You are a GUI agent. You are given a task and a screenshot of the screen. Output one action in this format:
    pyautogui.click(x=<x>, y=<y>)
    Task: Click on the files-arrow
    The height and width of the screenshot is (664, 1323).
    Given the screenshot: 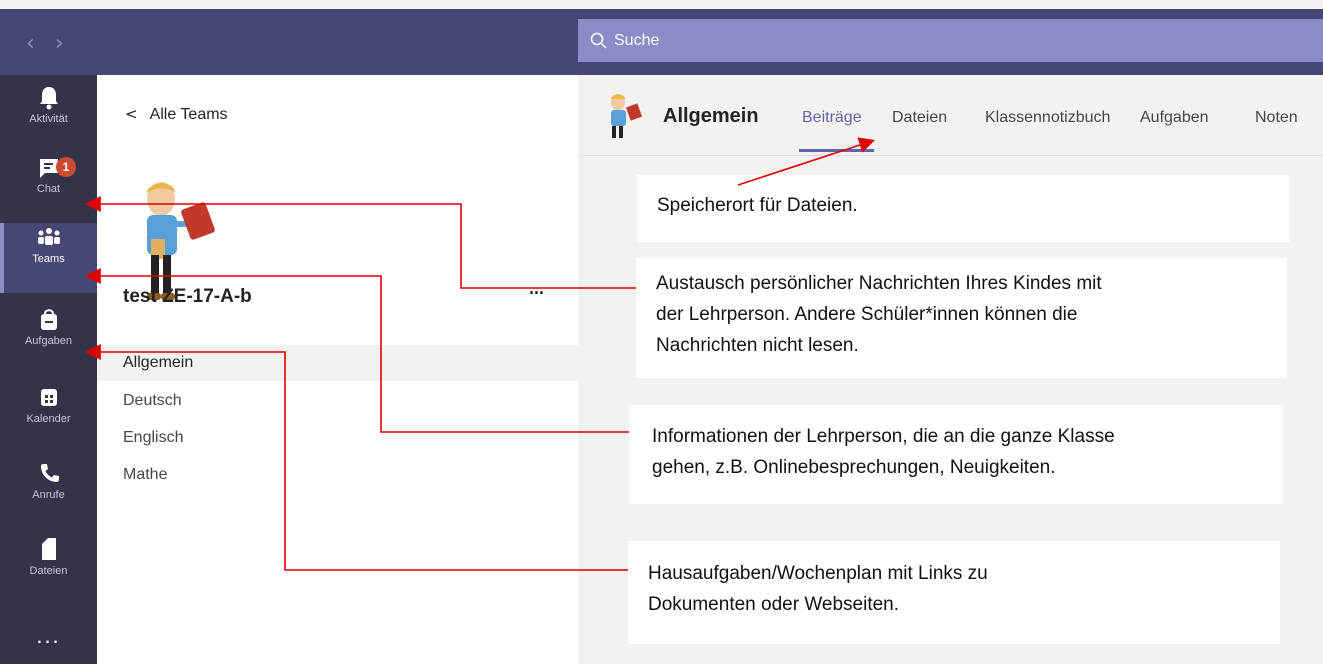 What is the action you would take?
    pyautogui.click(x=806, y=161)
    